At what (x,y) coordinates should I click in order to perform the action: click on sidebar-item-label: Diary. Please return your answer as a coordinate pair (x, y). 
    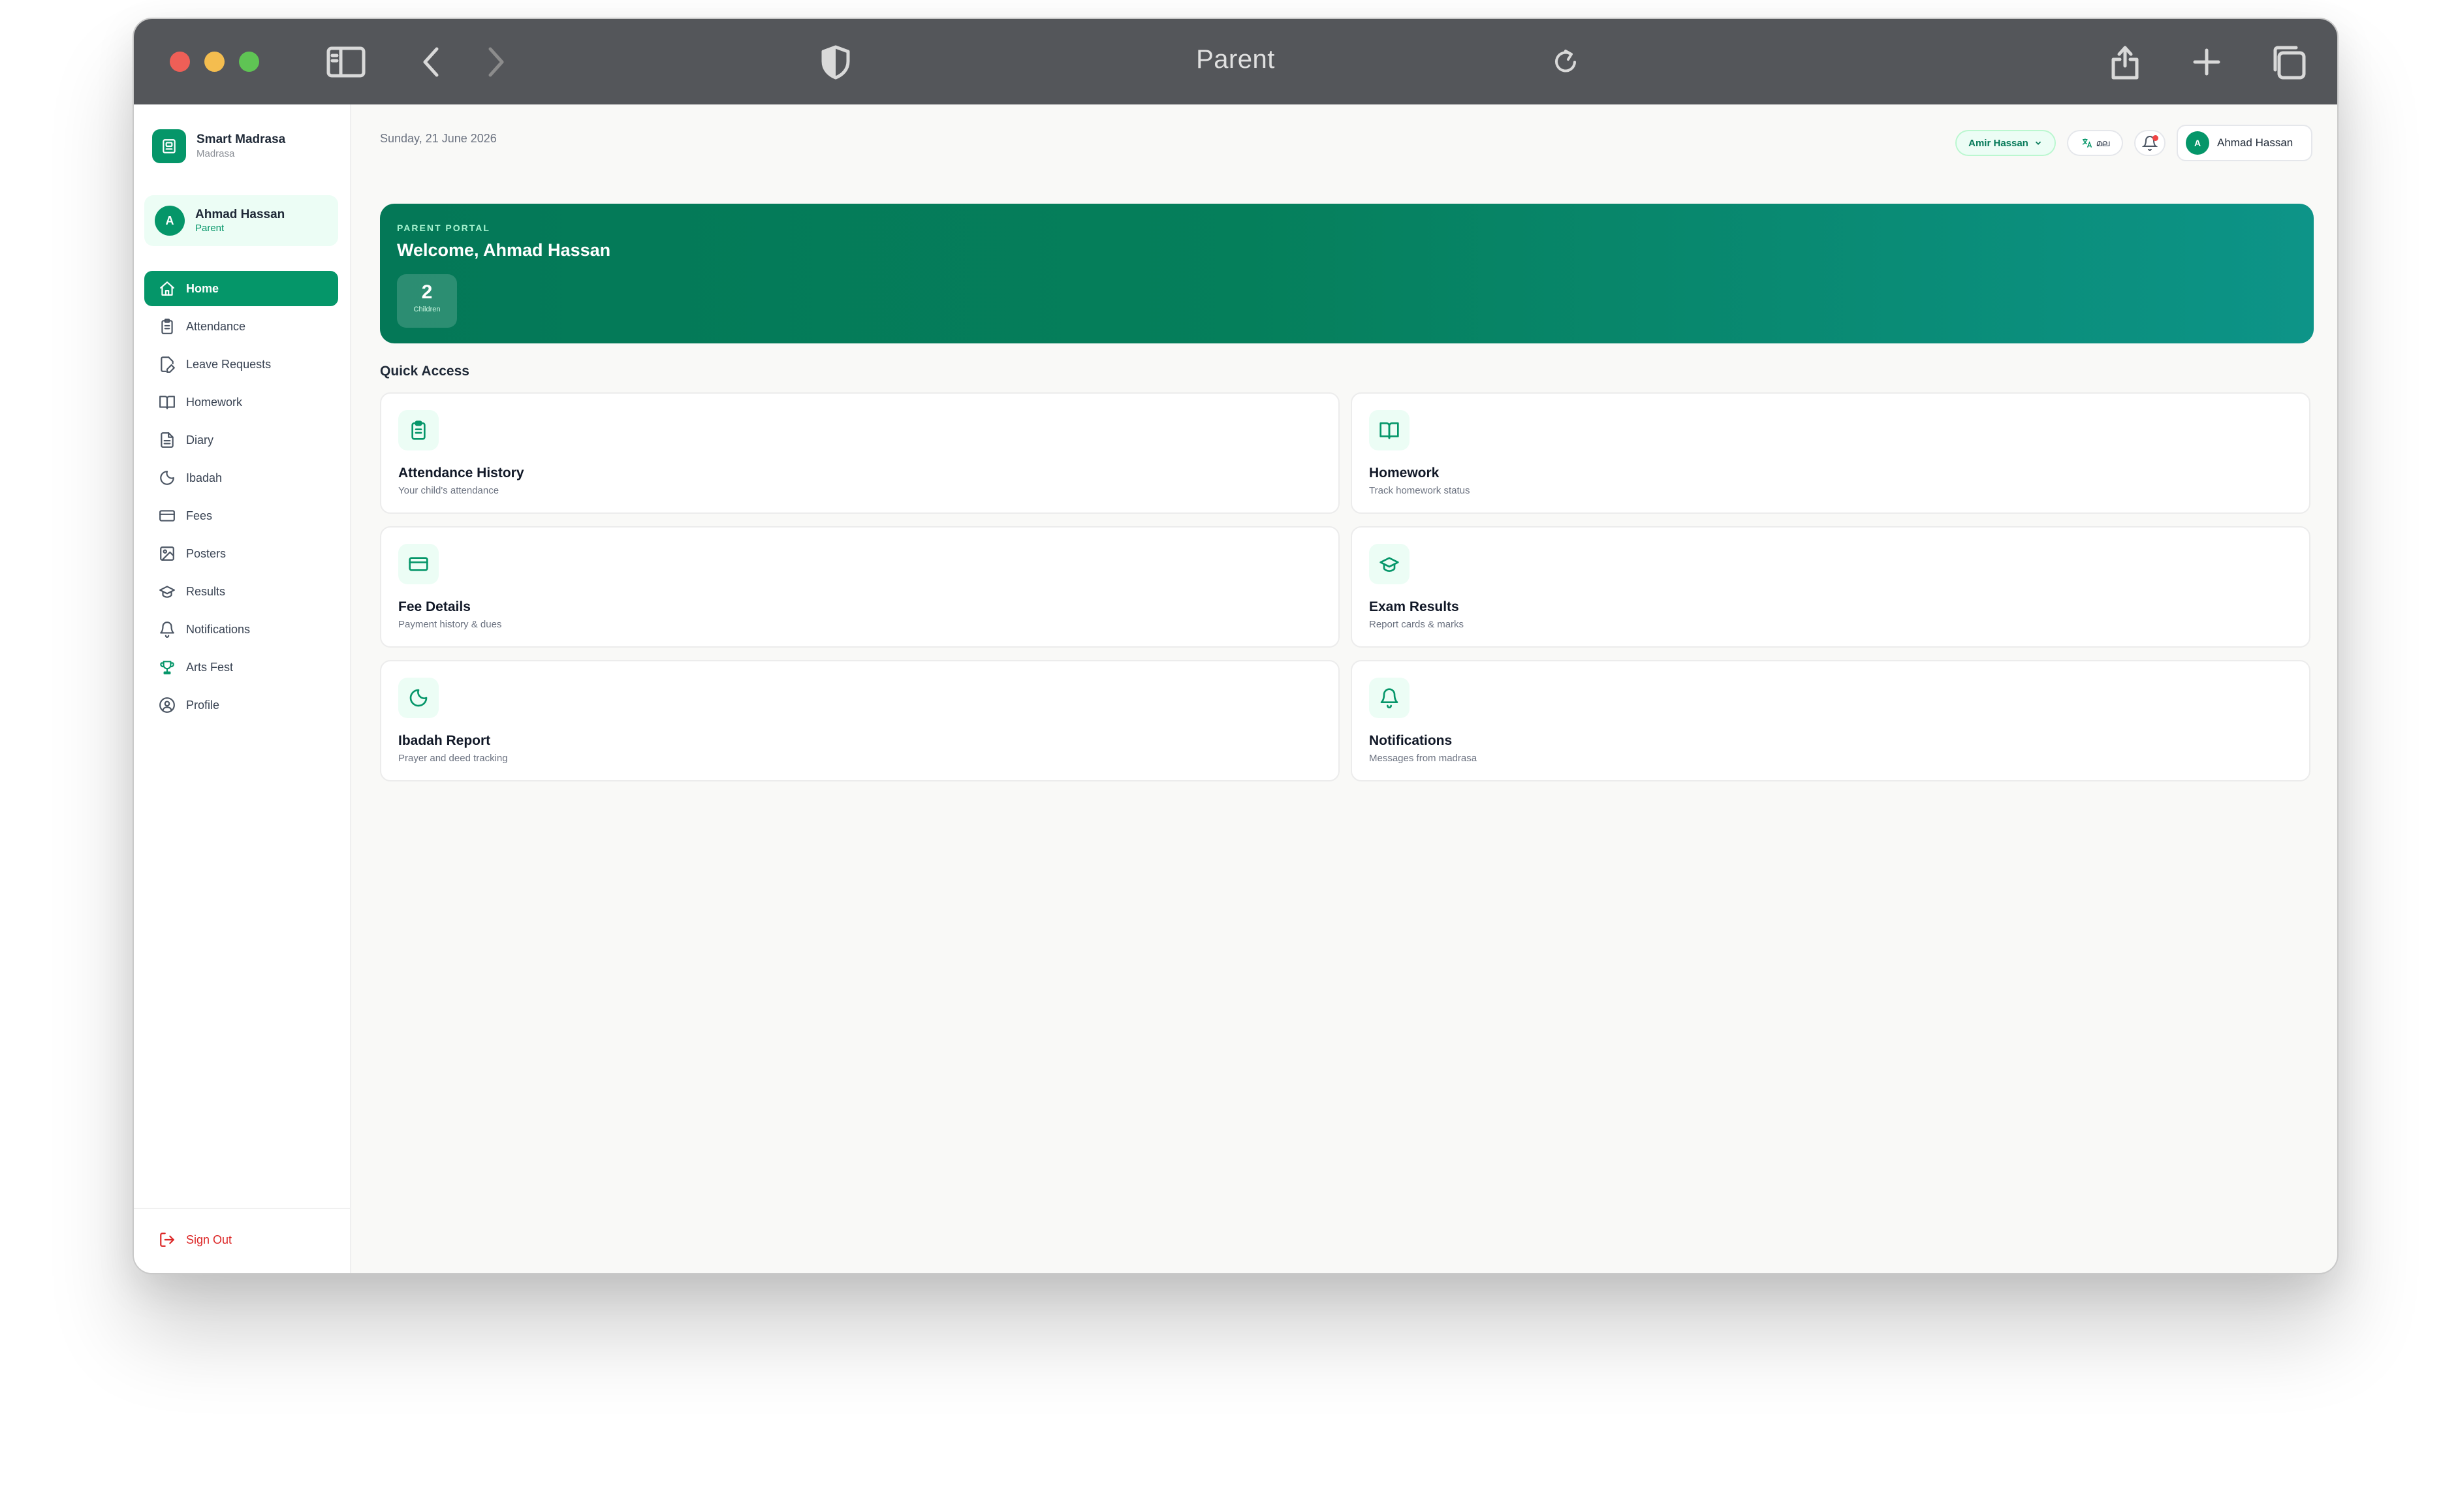
    Looking at the image, I should click on (200, 440).